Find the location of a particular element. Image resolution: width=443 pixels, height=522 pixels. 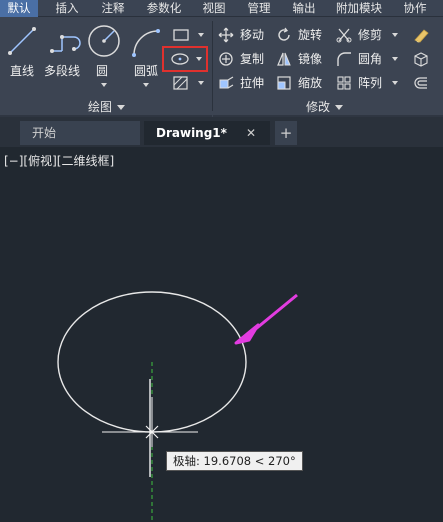

copy-tool-button: 复制 is located at coordinates (244, 59).